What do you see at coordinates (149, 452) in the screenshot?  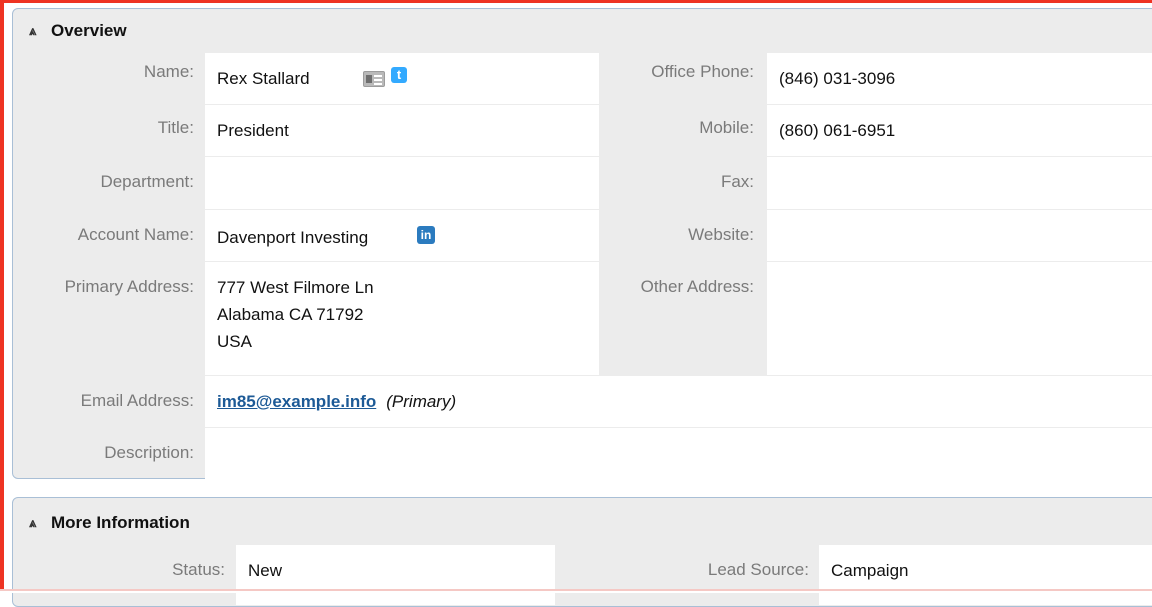 I see `description-label: Description:` at bounding box center [149, 452].